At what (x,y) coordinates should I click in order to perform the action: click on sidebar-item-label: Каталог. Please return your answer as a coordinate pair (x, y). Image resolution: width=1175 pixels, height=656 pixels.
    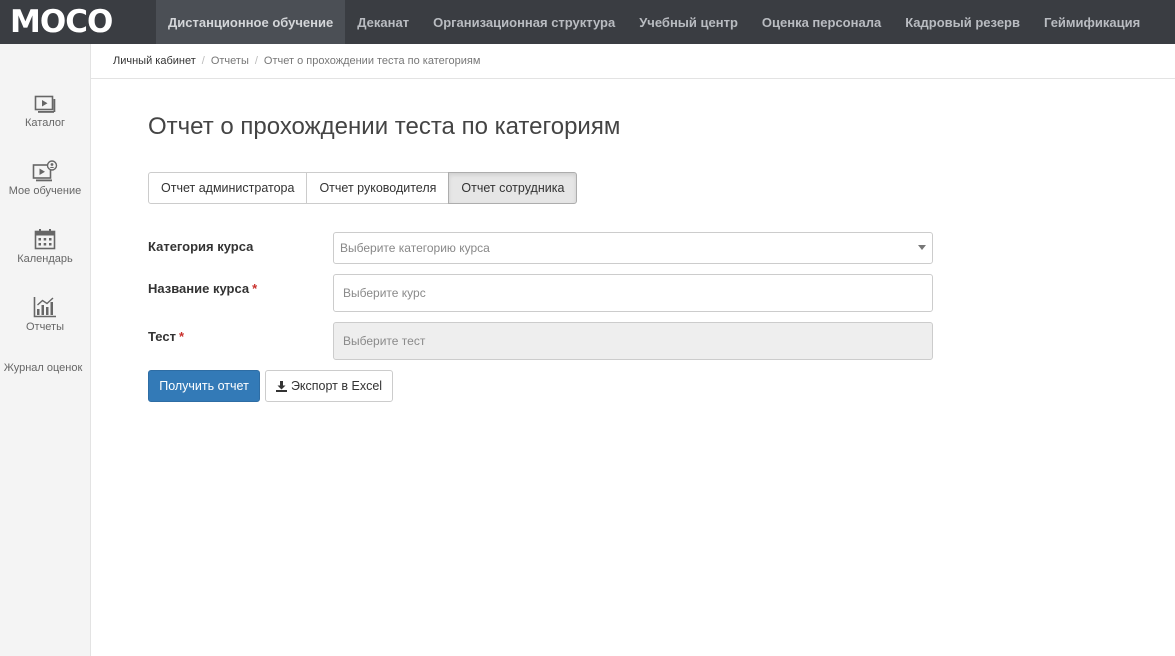
    Looking at the image, I should click on (45, 123).